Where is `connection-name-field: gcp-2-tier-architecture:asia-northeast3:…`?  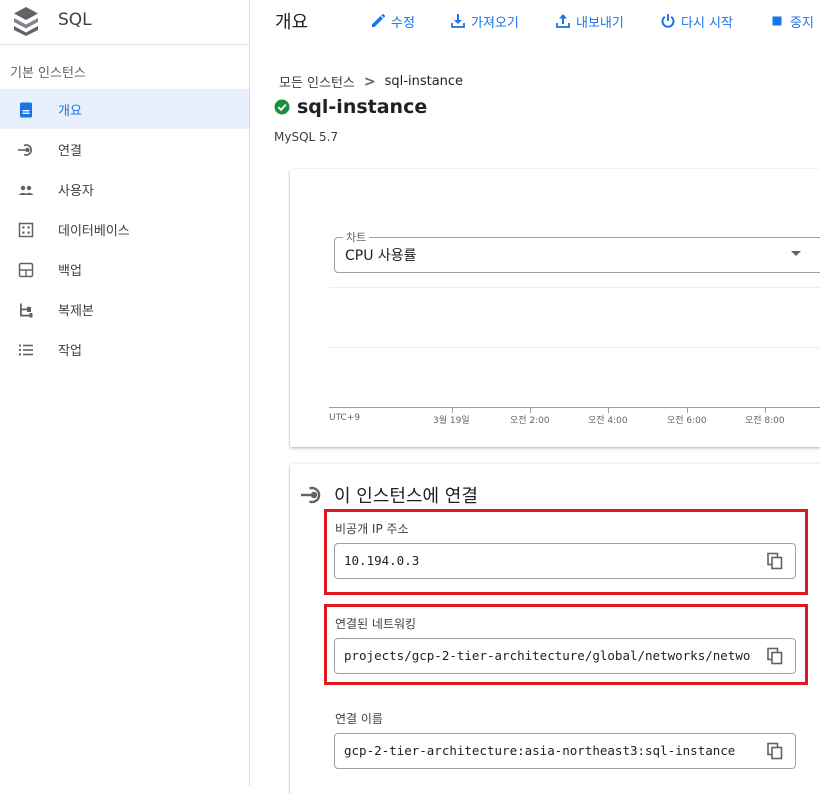
connection-name-field: gcp-2-tier-architecture:asia-northeast3:… is located at coordinates (565, 751).